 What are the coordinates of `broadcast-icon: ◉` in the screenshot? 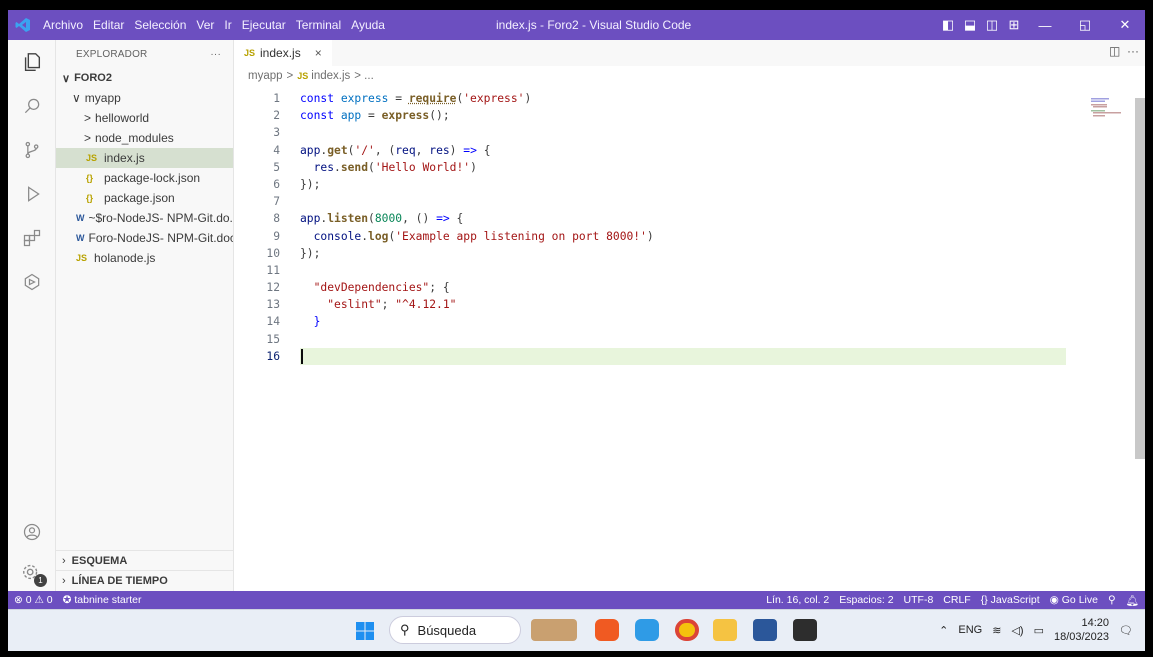 It's located at (1055, 599).